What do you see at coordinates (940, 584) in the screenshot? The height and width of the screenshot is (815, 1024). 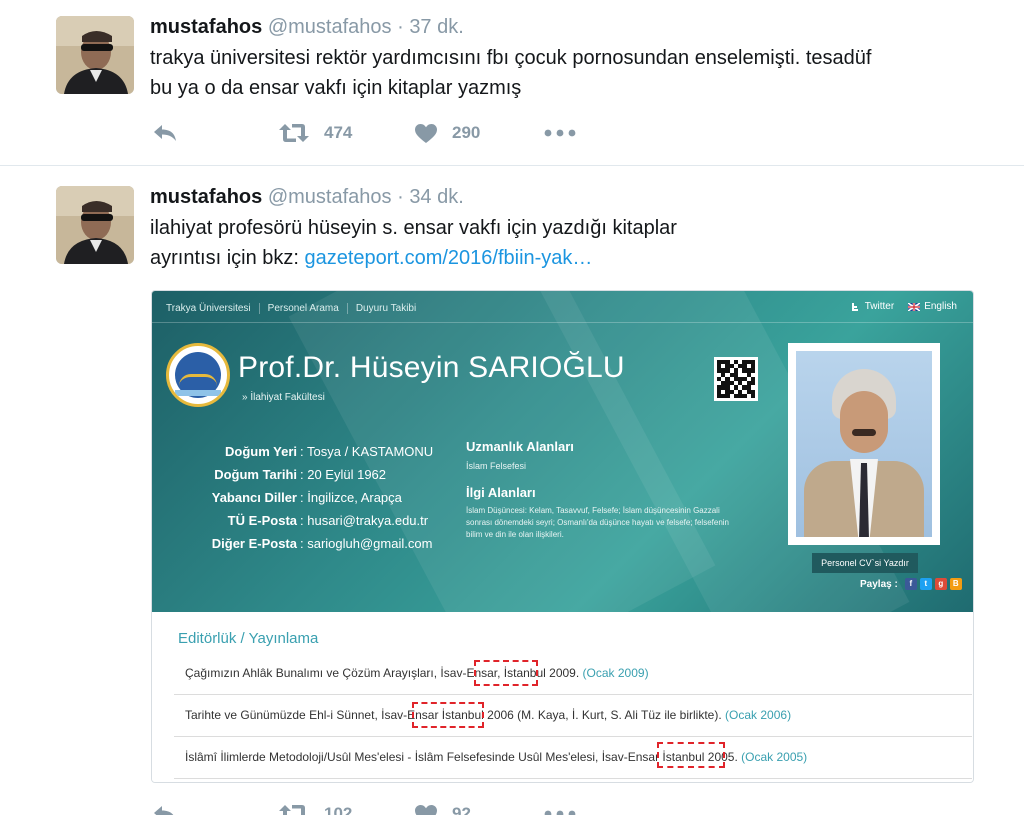 I see `google-plus-icon: g` at bounding box center [940, 584].